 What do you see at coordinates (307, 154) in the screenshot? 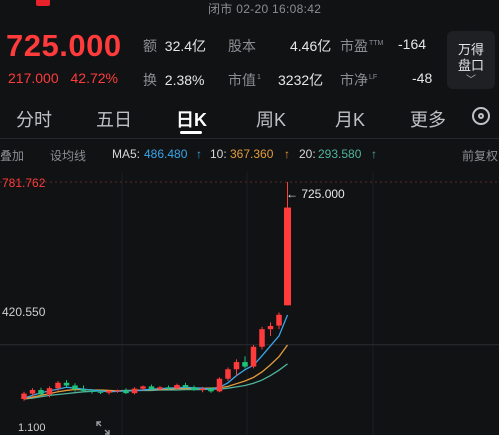
I see `ma20-label: 20:` at bounding box center [307, 154].